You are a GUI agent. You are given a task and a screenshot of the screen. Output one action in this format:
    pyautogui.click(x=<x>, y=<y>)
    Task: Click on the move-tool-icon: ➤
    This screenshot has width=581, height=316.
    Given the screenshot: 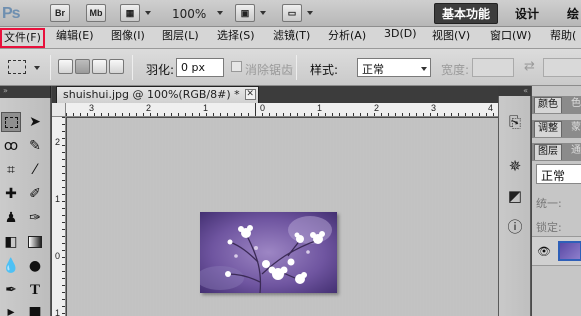 What is the action you would take?
    pyautogui.click(x=35, y=122)
    